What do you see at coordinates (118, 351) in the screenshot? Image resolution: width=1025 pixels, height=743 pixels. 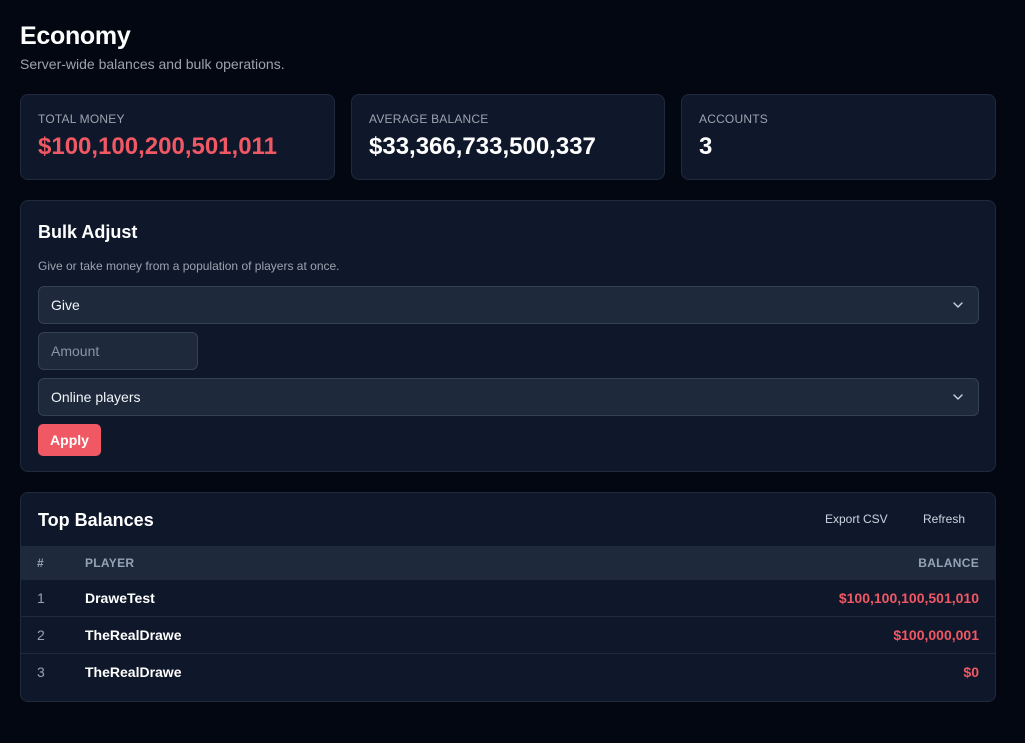 I see `amount-input` at bounding box center [118, 351].